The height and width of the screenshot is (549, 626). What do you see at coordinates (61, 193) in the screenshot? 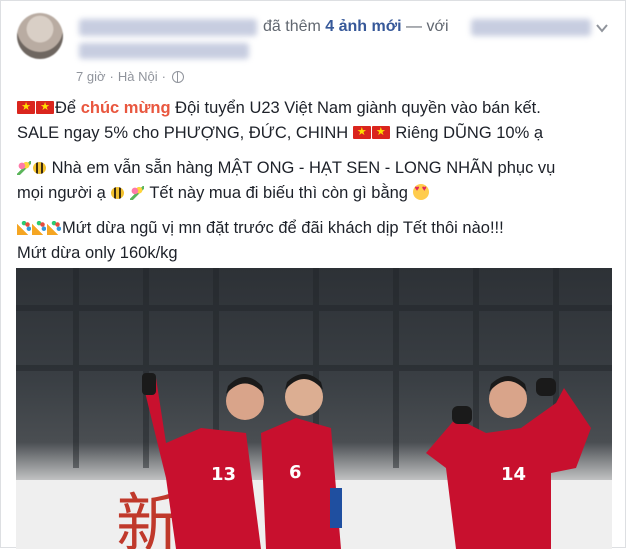
I see `p2-line2a: mọi người ạ` at bounding box center [61, 193].